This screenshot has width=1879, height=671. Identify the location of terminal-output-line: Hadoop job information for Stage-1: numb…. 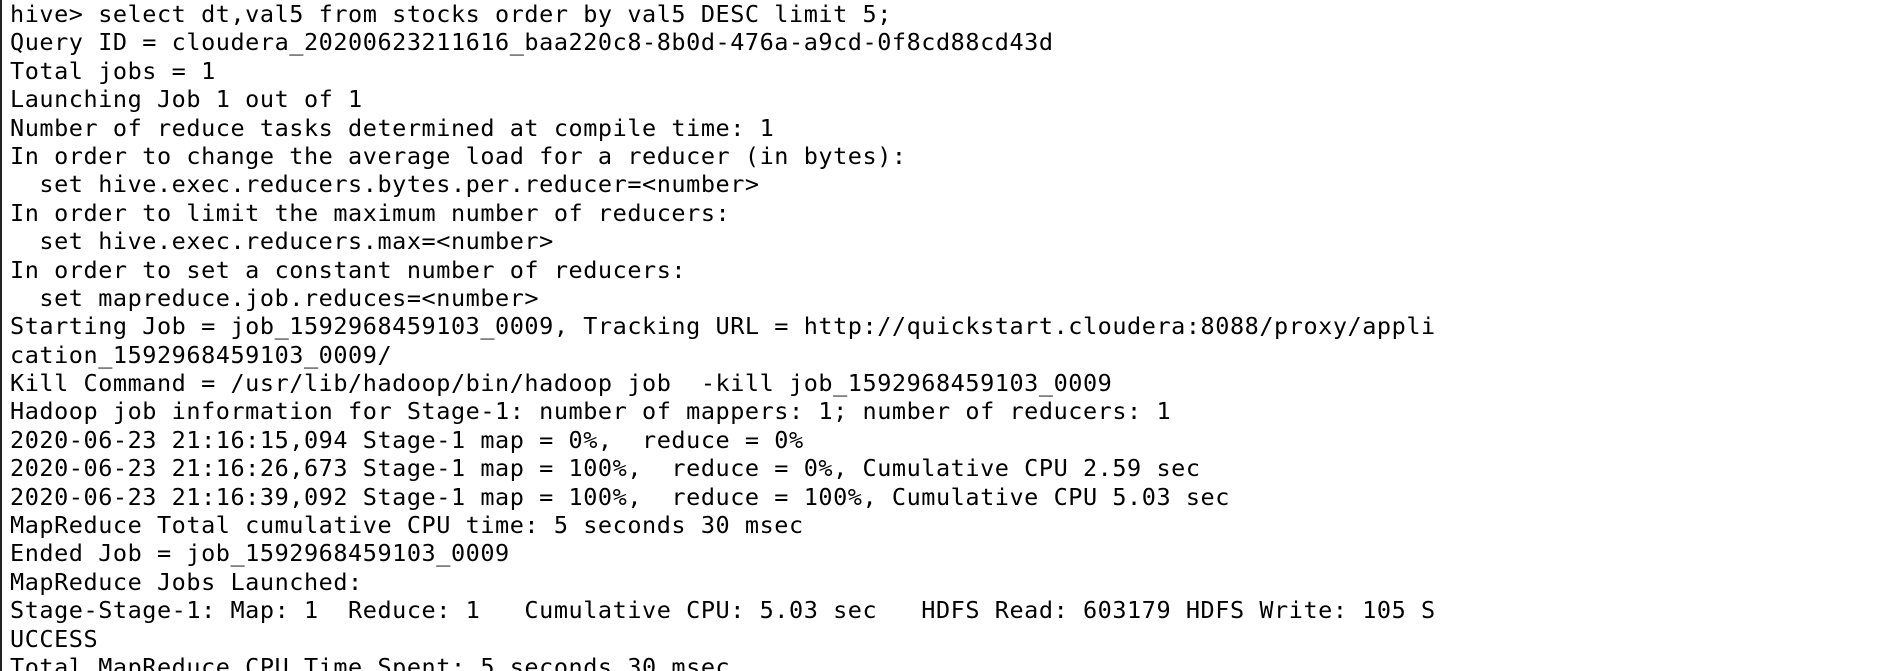
(591, 411).